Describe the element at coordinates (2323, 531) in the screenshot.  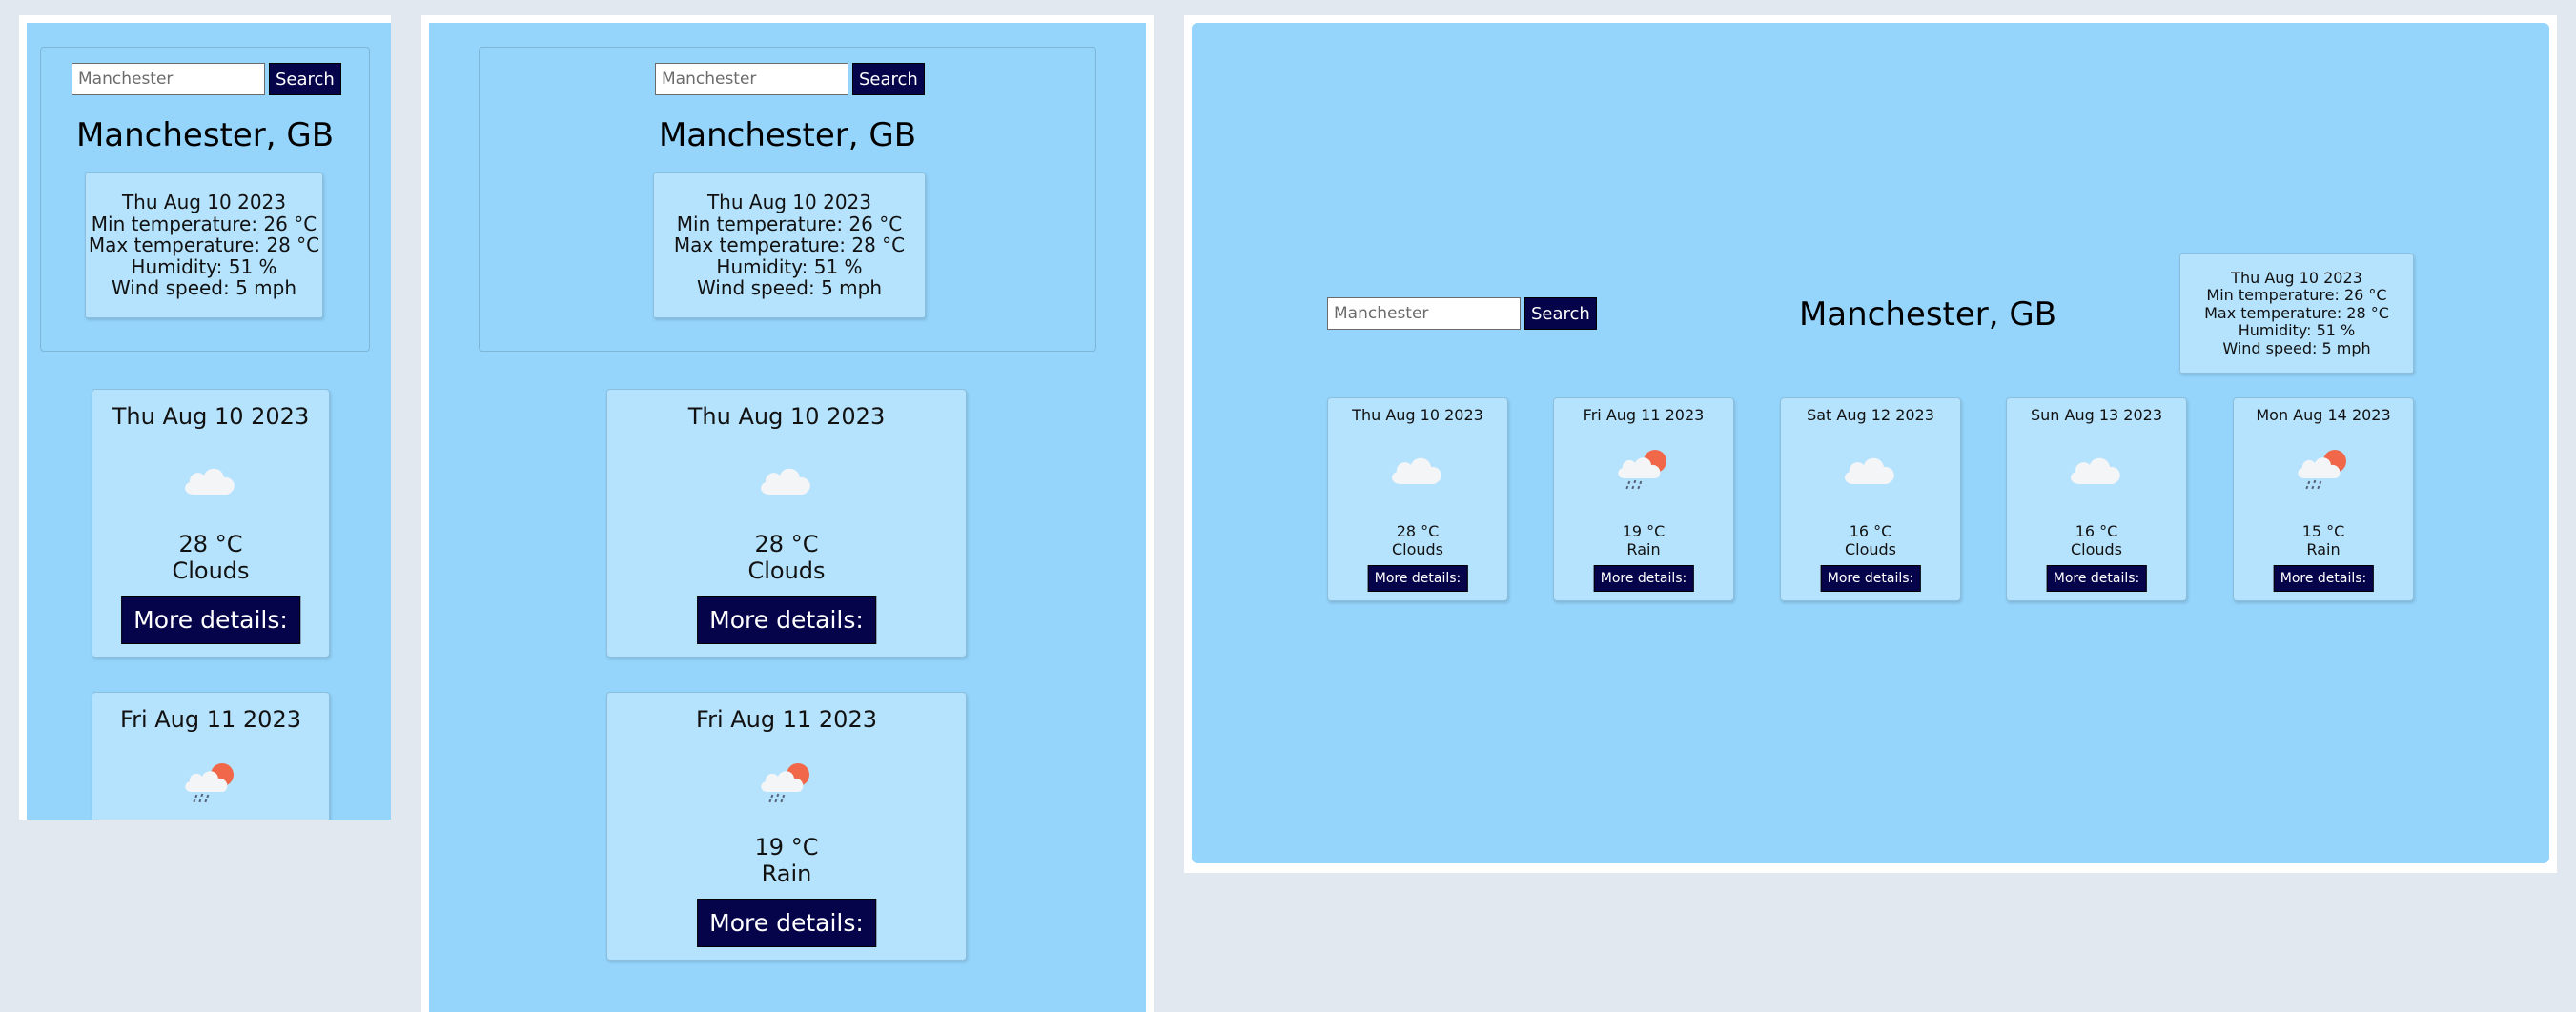
I see `forecast-temp: 15 °C` at that location.